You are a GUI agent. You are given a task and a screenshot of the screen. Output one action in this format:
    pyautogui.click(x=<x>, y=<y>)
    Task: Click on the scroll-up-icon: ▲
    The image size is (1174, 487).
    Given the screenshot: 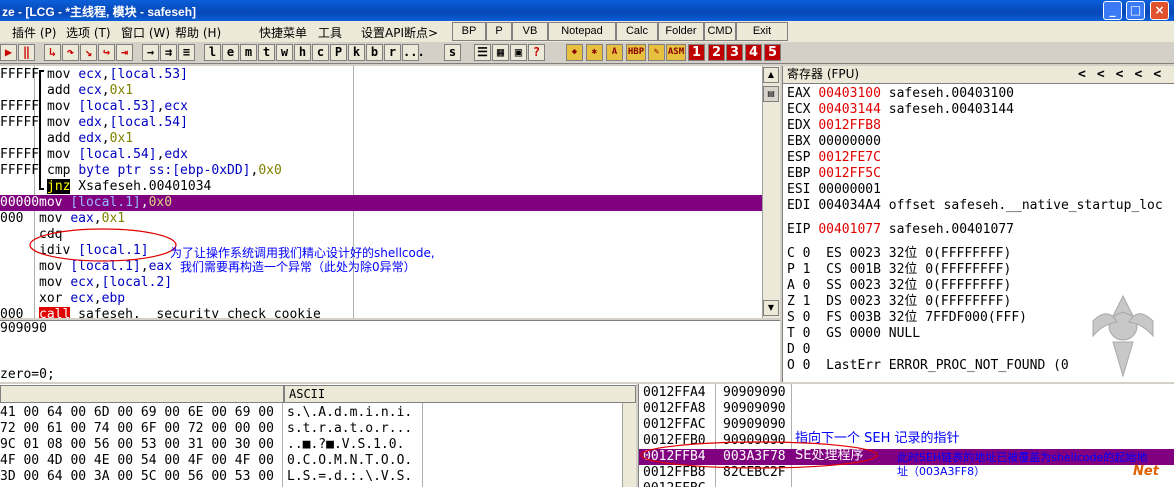 What is the action you would take?
    pyautogui.click(x=771, y=75)
    